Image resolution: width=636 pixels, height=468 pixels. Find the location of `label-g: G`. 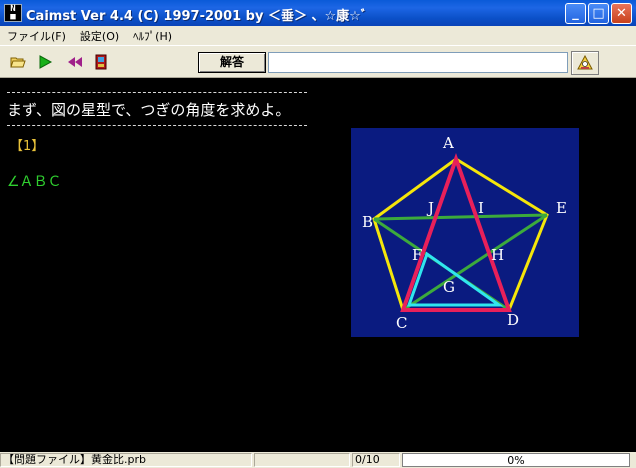

label-g: G is located at coordinates (449, 287).